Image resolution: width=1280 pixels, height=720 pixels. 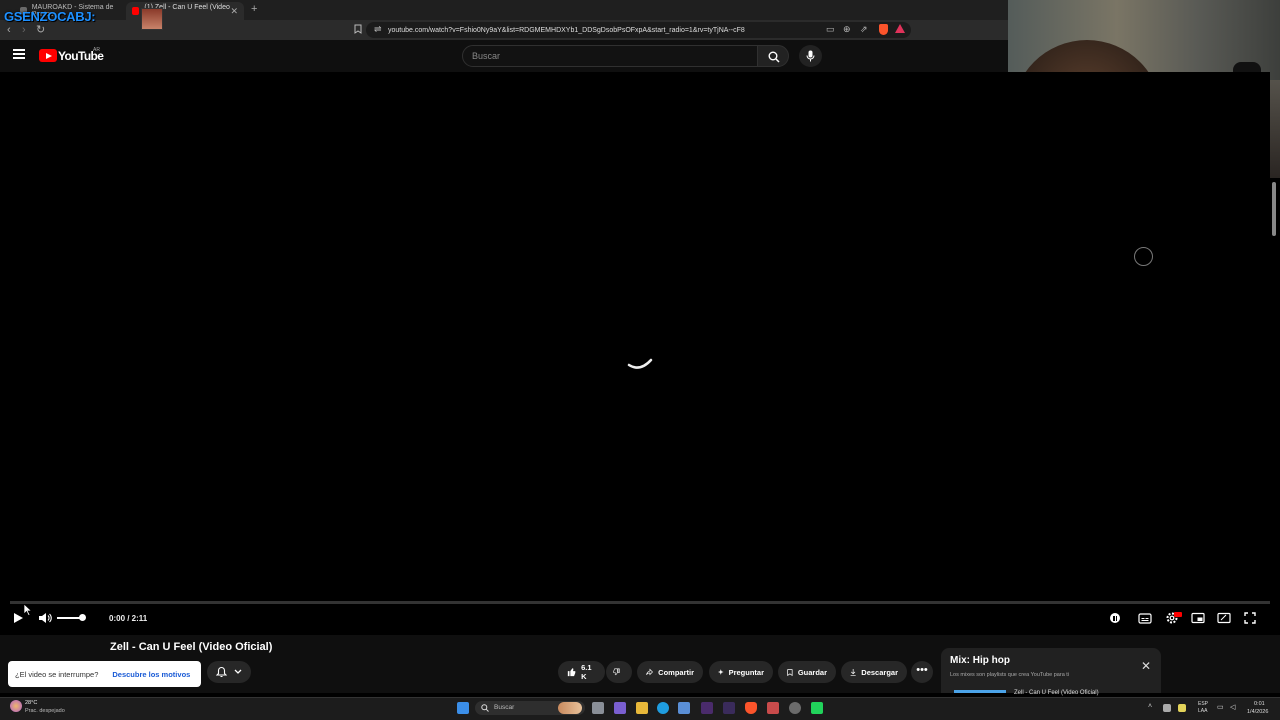 What do you see at coordinates (830, 29) in the screenshot?
I see `cast-page-icon: ▭` at bounding box center [830, 29].